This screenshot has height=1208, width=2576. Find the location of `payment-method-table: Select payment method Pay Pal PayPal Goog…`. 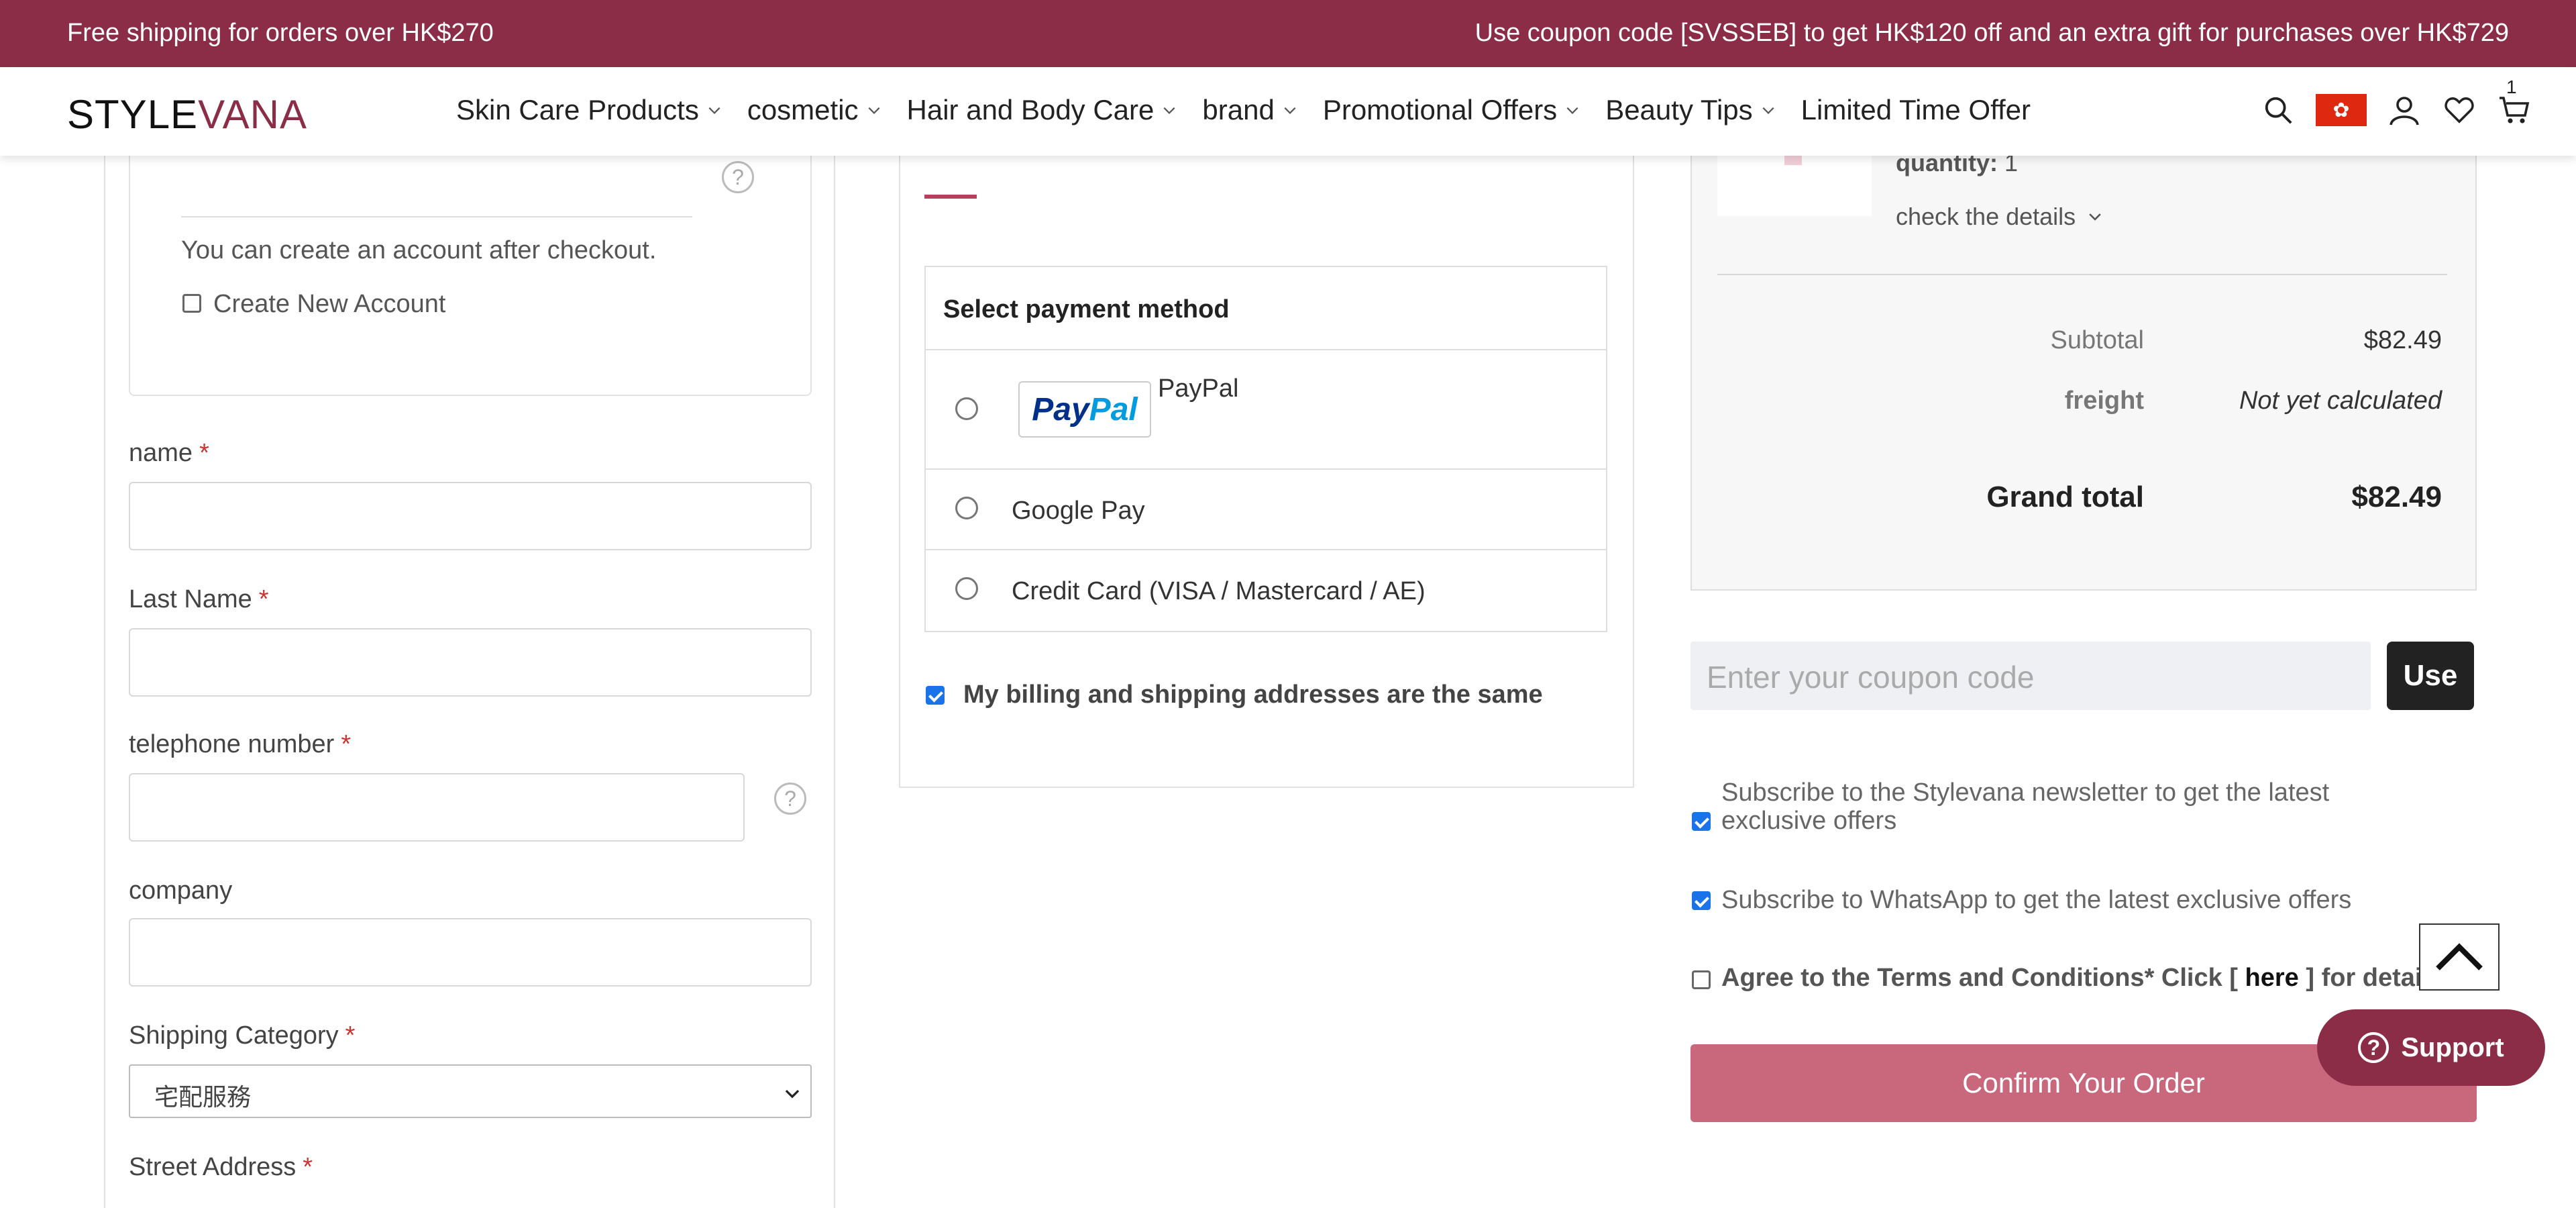

payment-method-table: Select payment method Pay Pal PayPal Goog… is located at coordinates (1265, 449).